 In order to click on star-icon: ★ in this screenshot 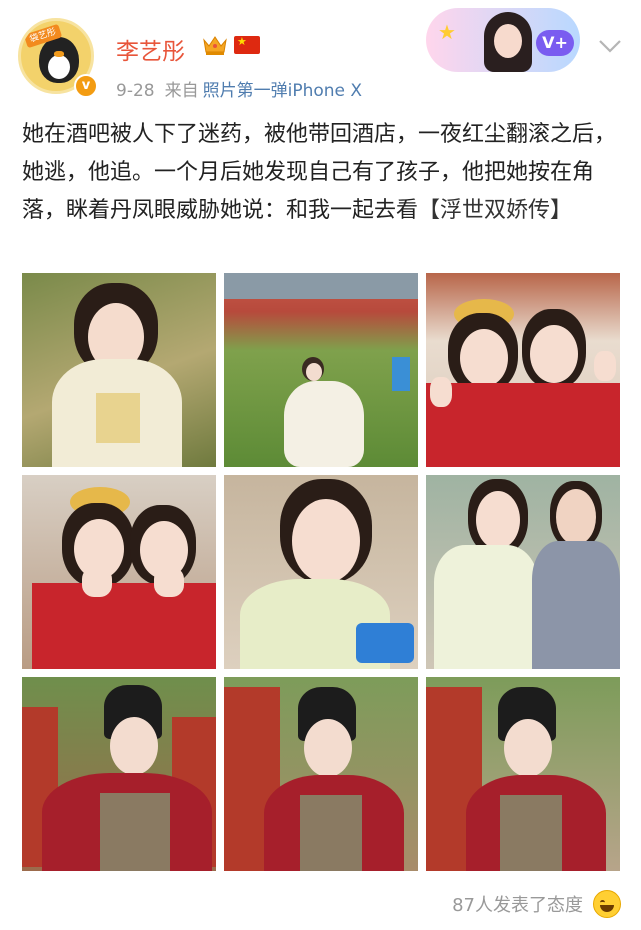, I will do `click(447, 32)`.